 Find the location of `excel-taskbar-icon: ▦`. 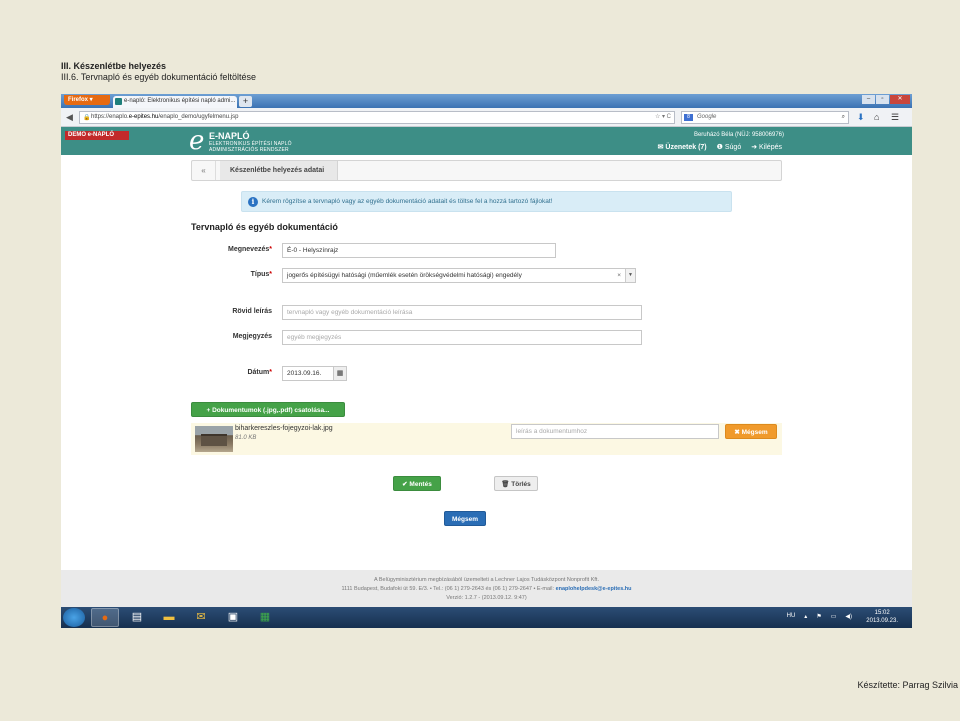

excel-taskbar-icon: ▦ is located at coordinates (265, 617).